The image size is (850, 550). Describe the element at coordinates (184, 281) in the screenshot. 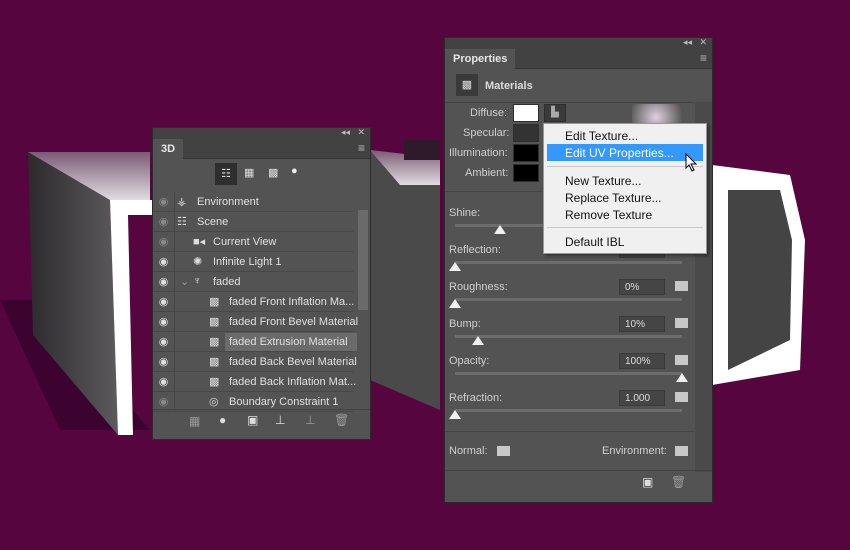

I see `chevron-down-icon: ⌄` at that location.